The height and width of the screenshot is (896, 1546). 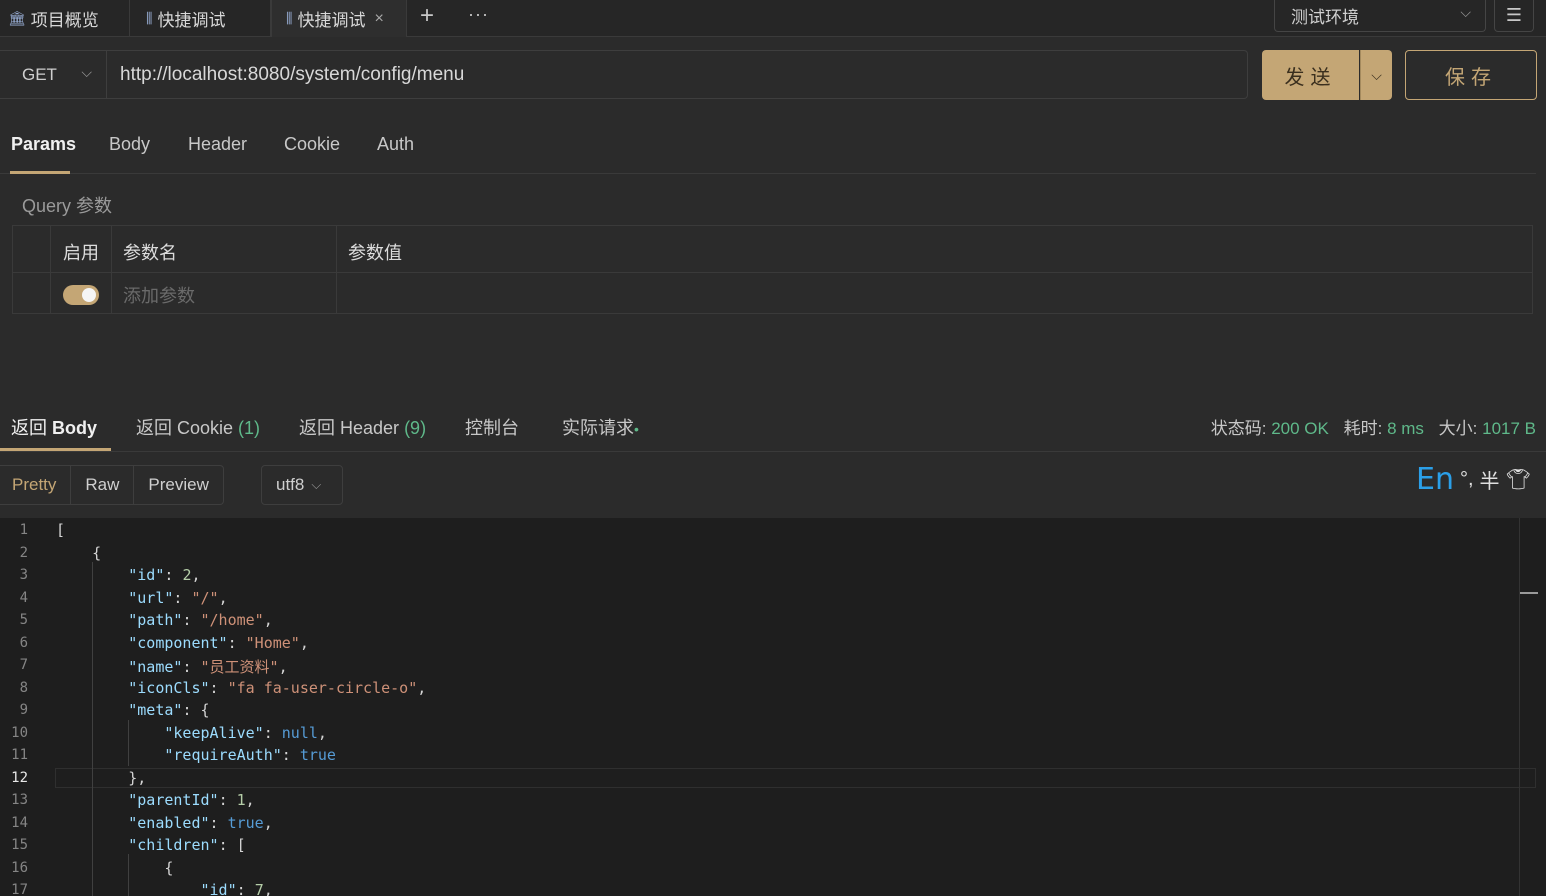 I want to click on code-text: [, so click(x=61, y=530).